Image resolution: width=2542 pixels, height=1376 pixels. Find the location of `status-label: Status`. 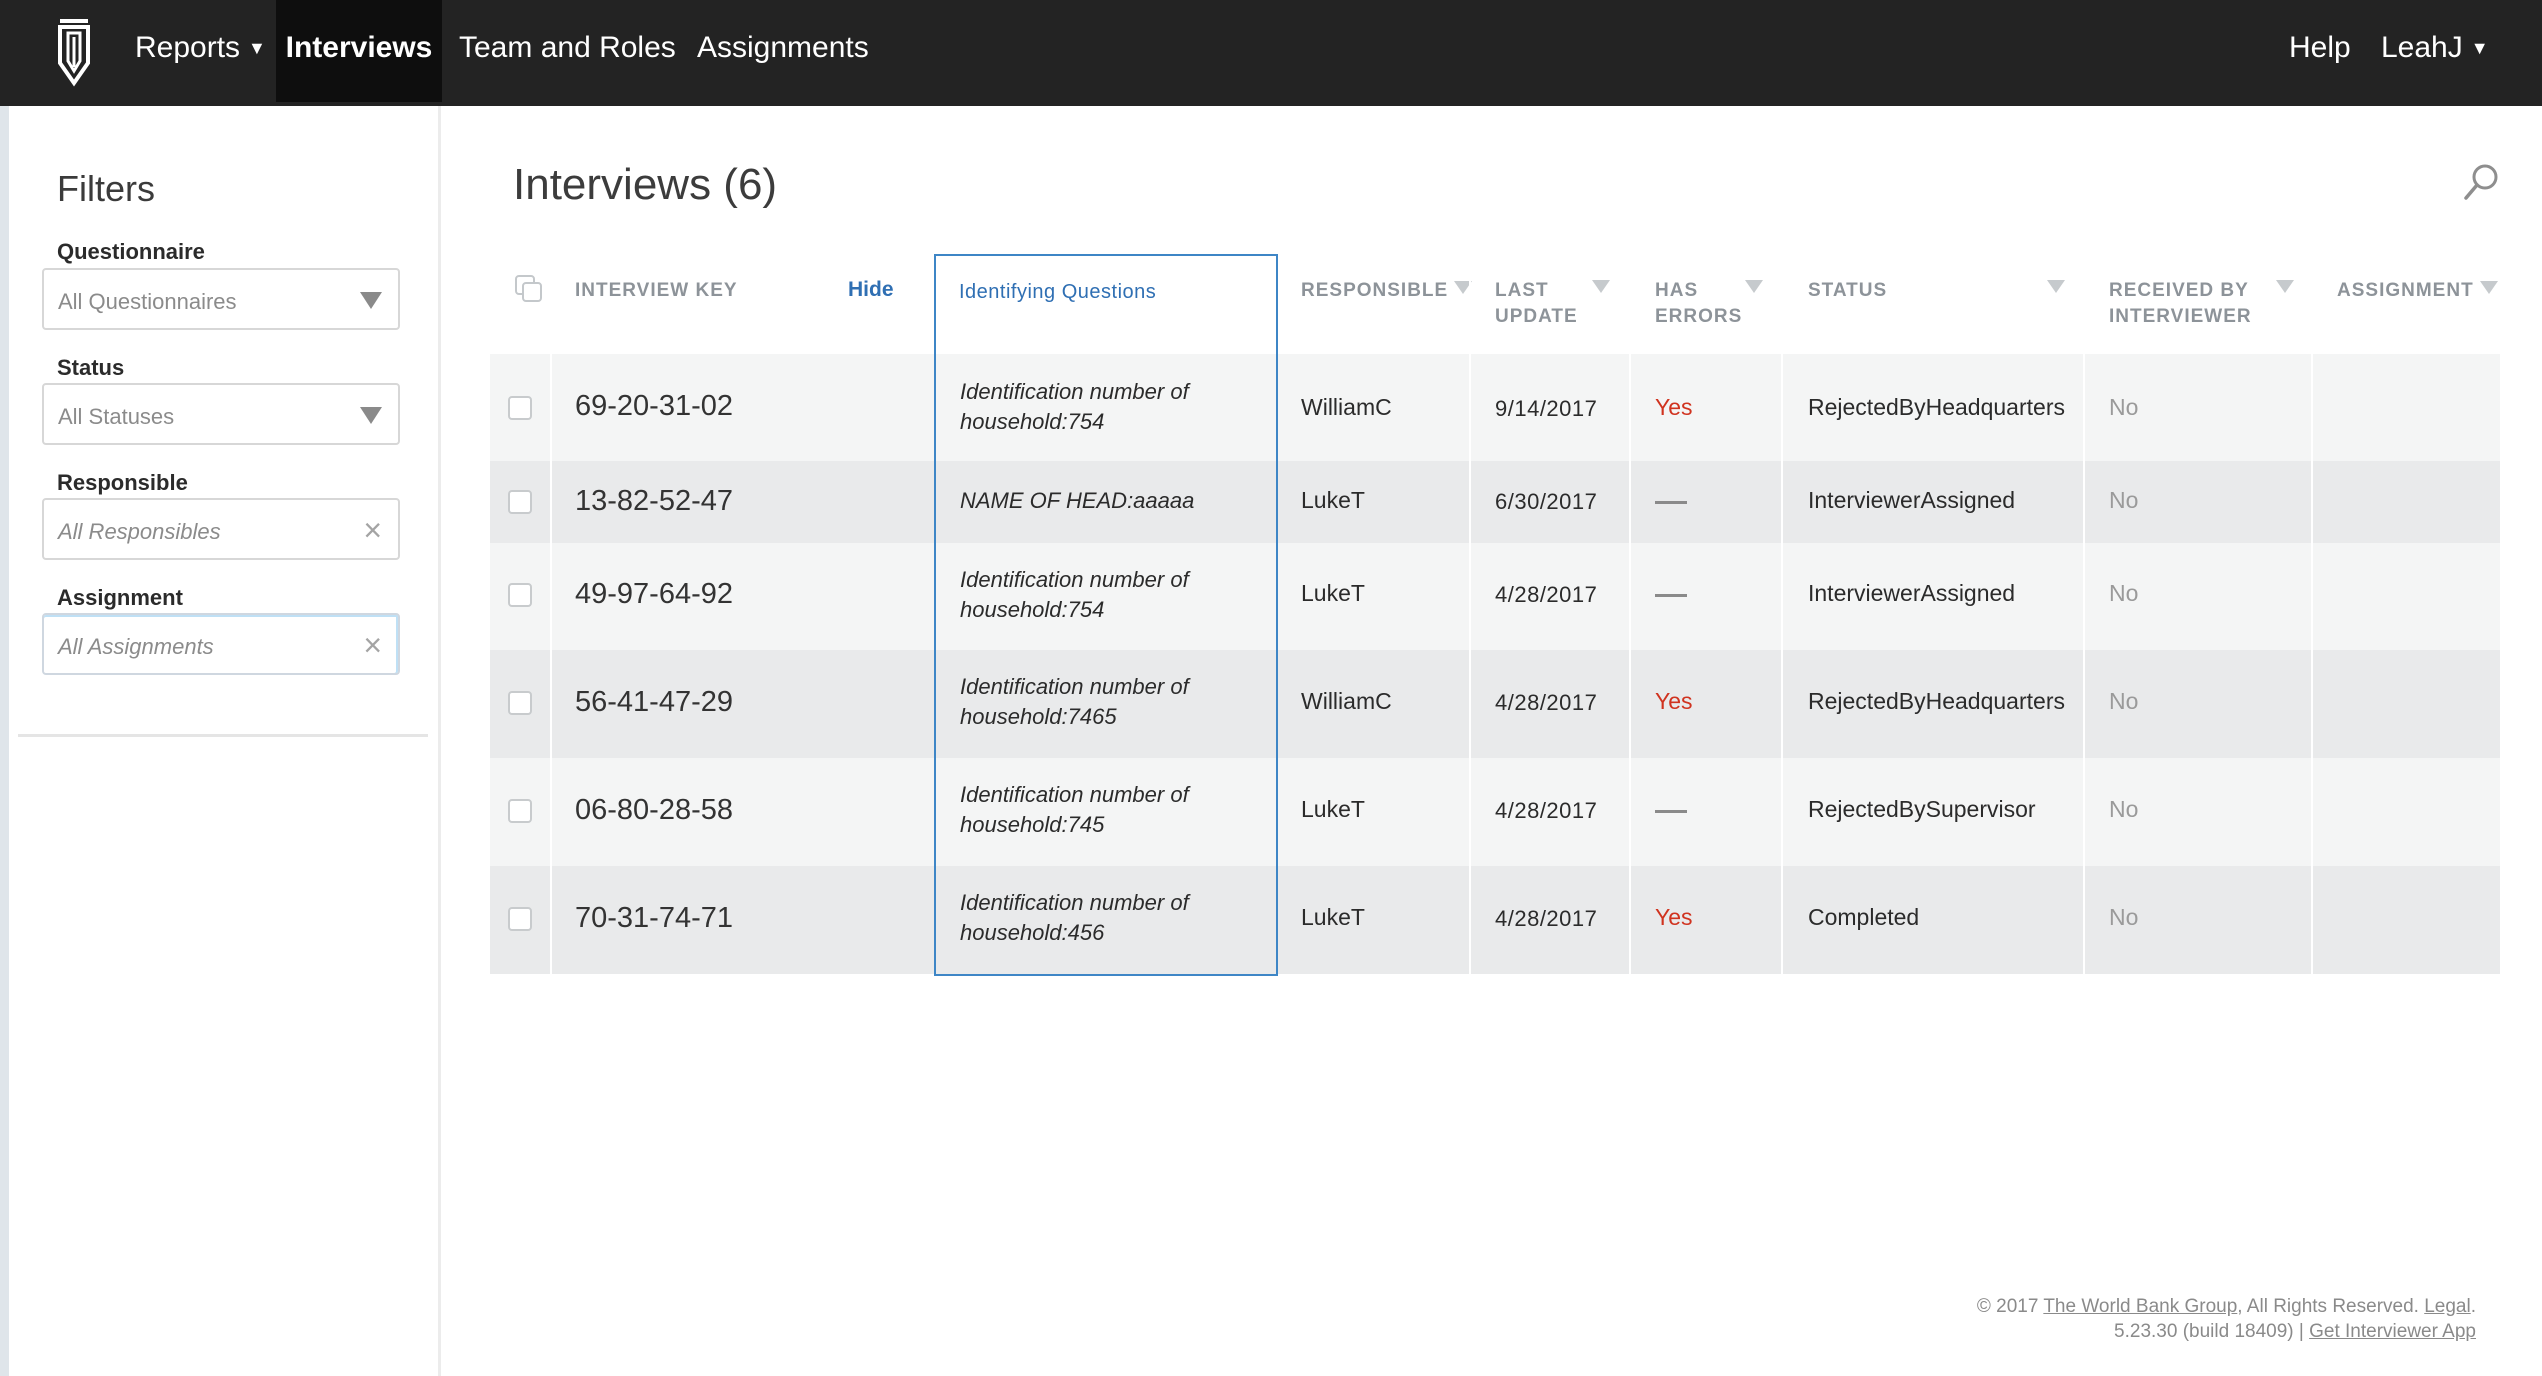

status-label: Status is located at coordinates (91, 367).